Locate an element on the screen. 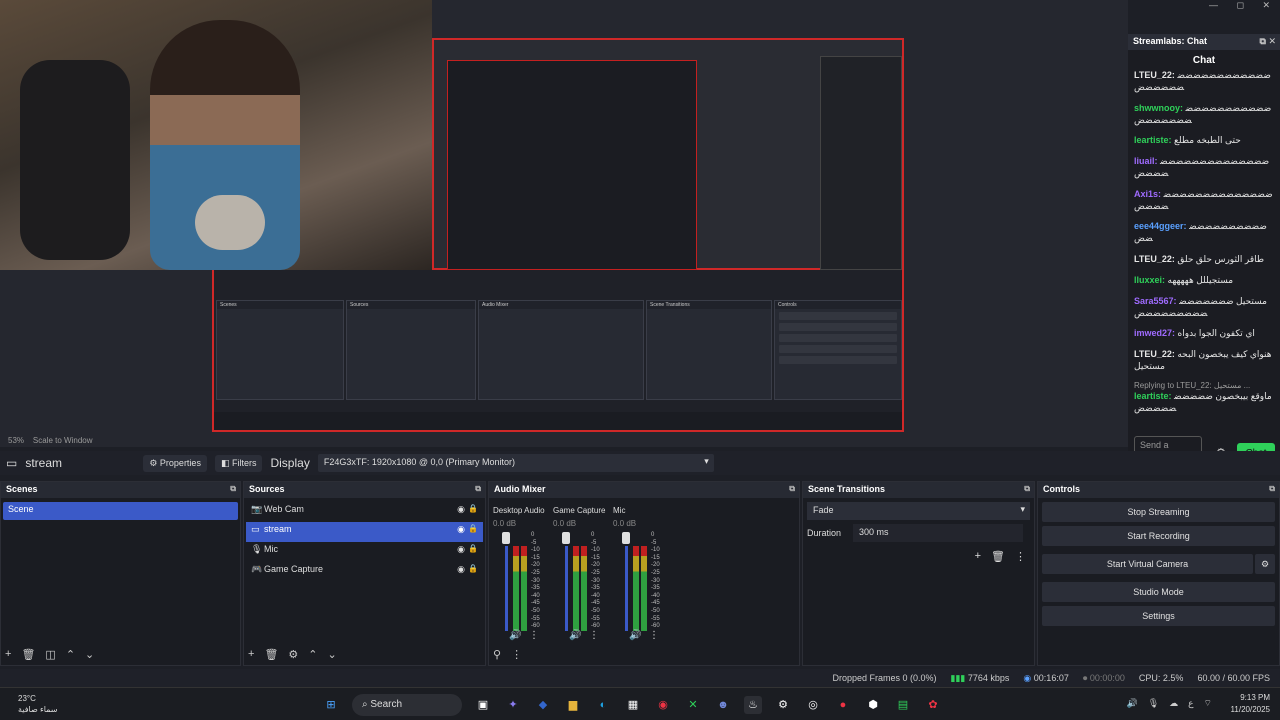 This screenshot has width=1280, height=720. chrome-icon: ◉ is located at coordinates (663, 705).